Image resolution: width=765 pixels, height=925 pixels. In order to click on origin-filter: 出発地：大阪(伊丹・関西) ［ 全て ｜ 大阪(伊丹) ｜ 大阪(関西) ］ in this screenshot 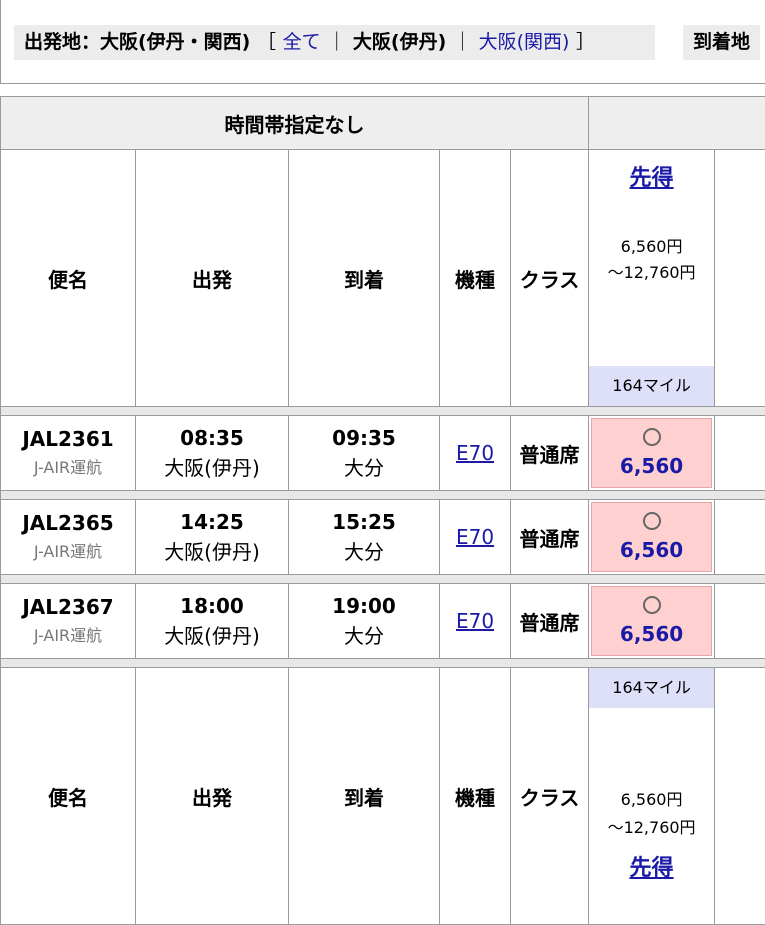, I will do `click(334, 42)`.